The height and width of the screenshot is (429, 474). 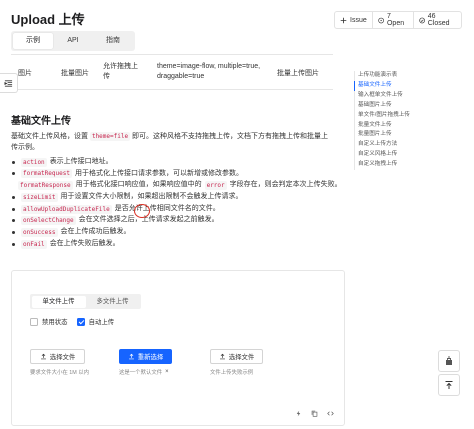 I want to click on toc-item: 自定义风格上传, so click(x=409, y=155).